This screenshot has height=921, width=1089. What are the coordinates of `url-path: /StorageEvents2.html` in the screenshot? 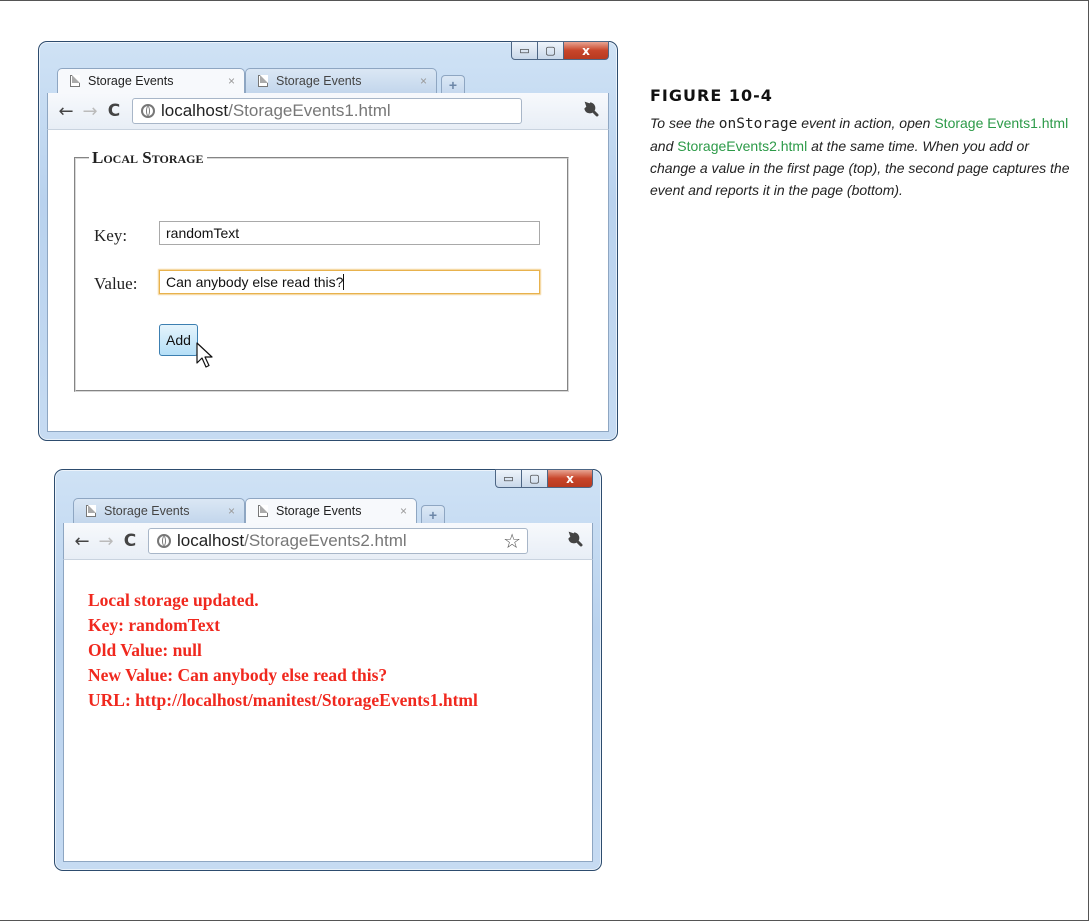 It's located at (325, 540).